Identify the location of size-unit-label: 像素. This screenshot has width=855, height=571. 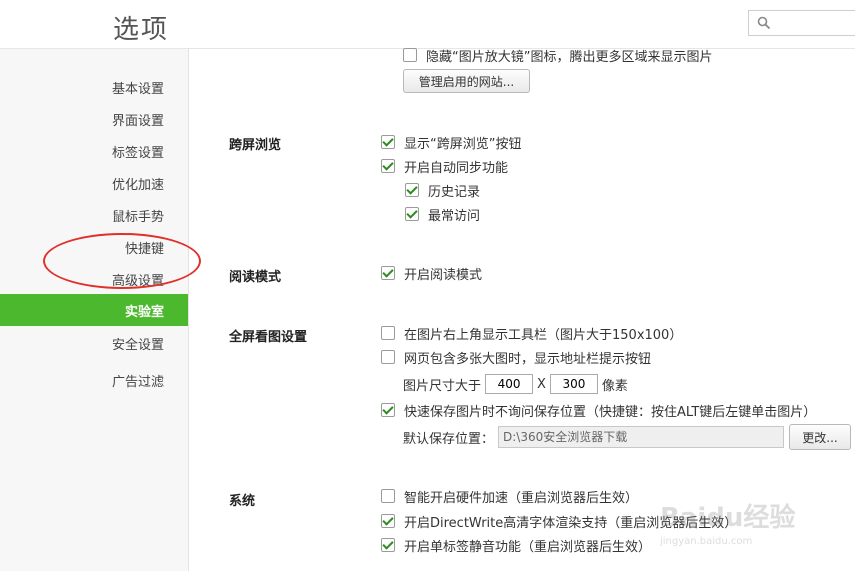
(614, 386).